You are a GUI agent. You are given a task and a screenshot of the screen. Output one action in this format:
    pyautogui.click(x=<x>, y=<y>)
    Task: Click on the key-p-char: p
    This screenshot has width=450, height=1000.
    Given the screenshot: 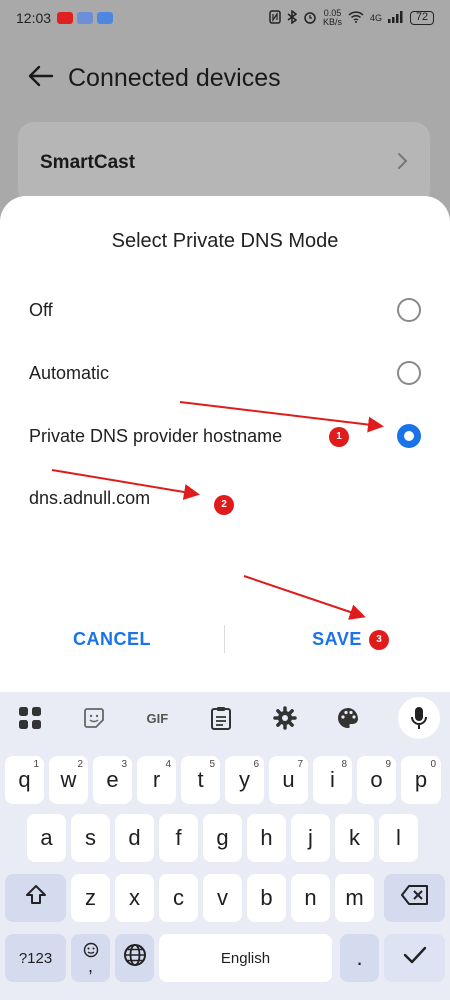 What is the action you would take?
    pyautogui.click(x=421, y=779)
    